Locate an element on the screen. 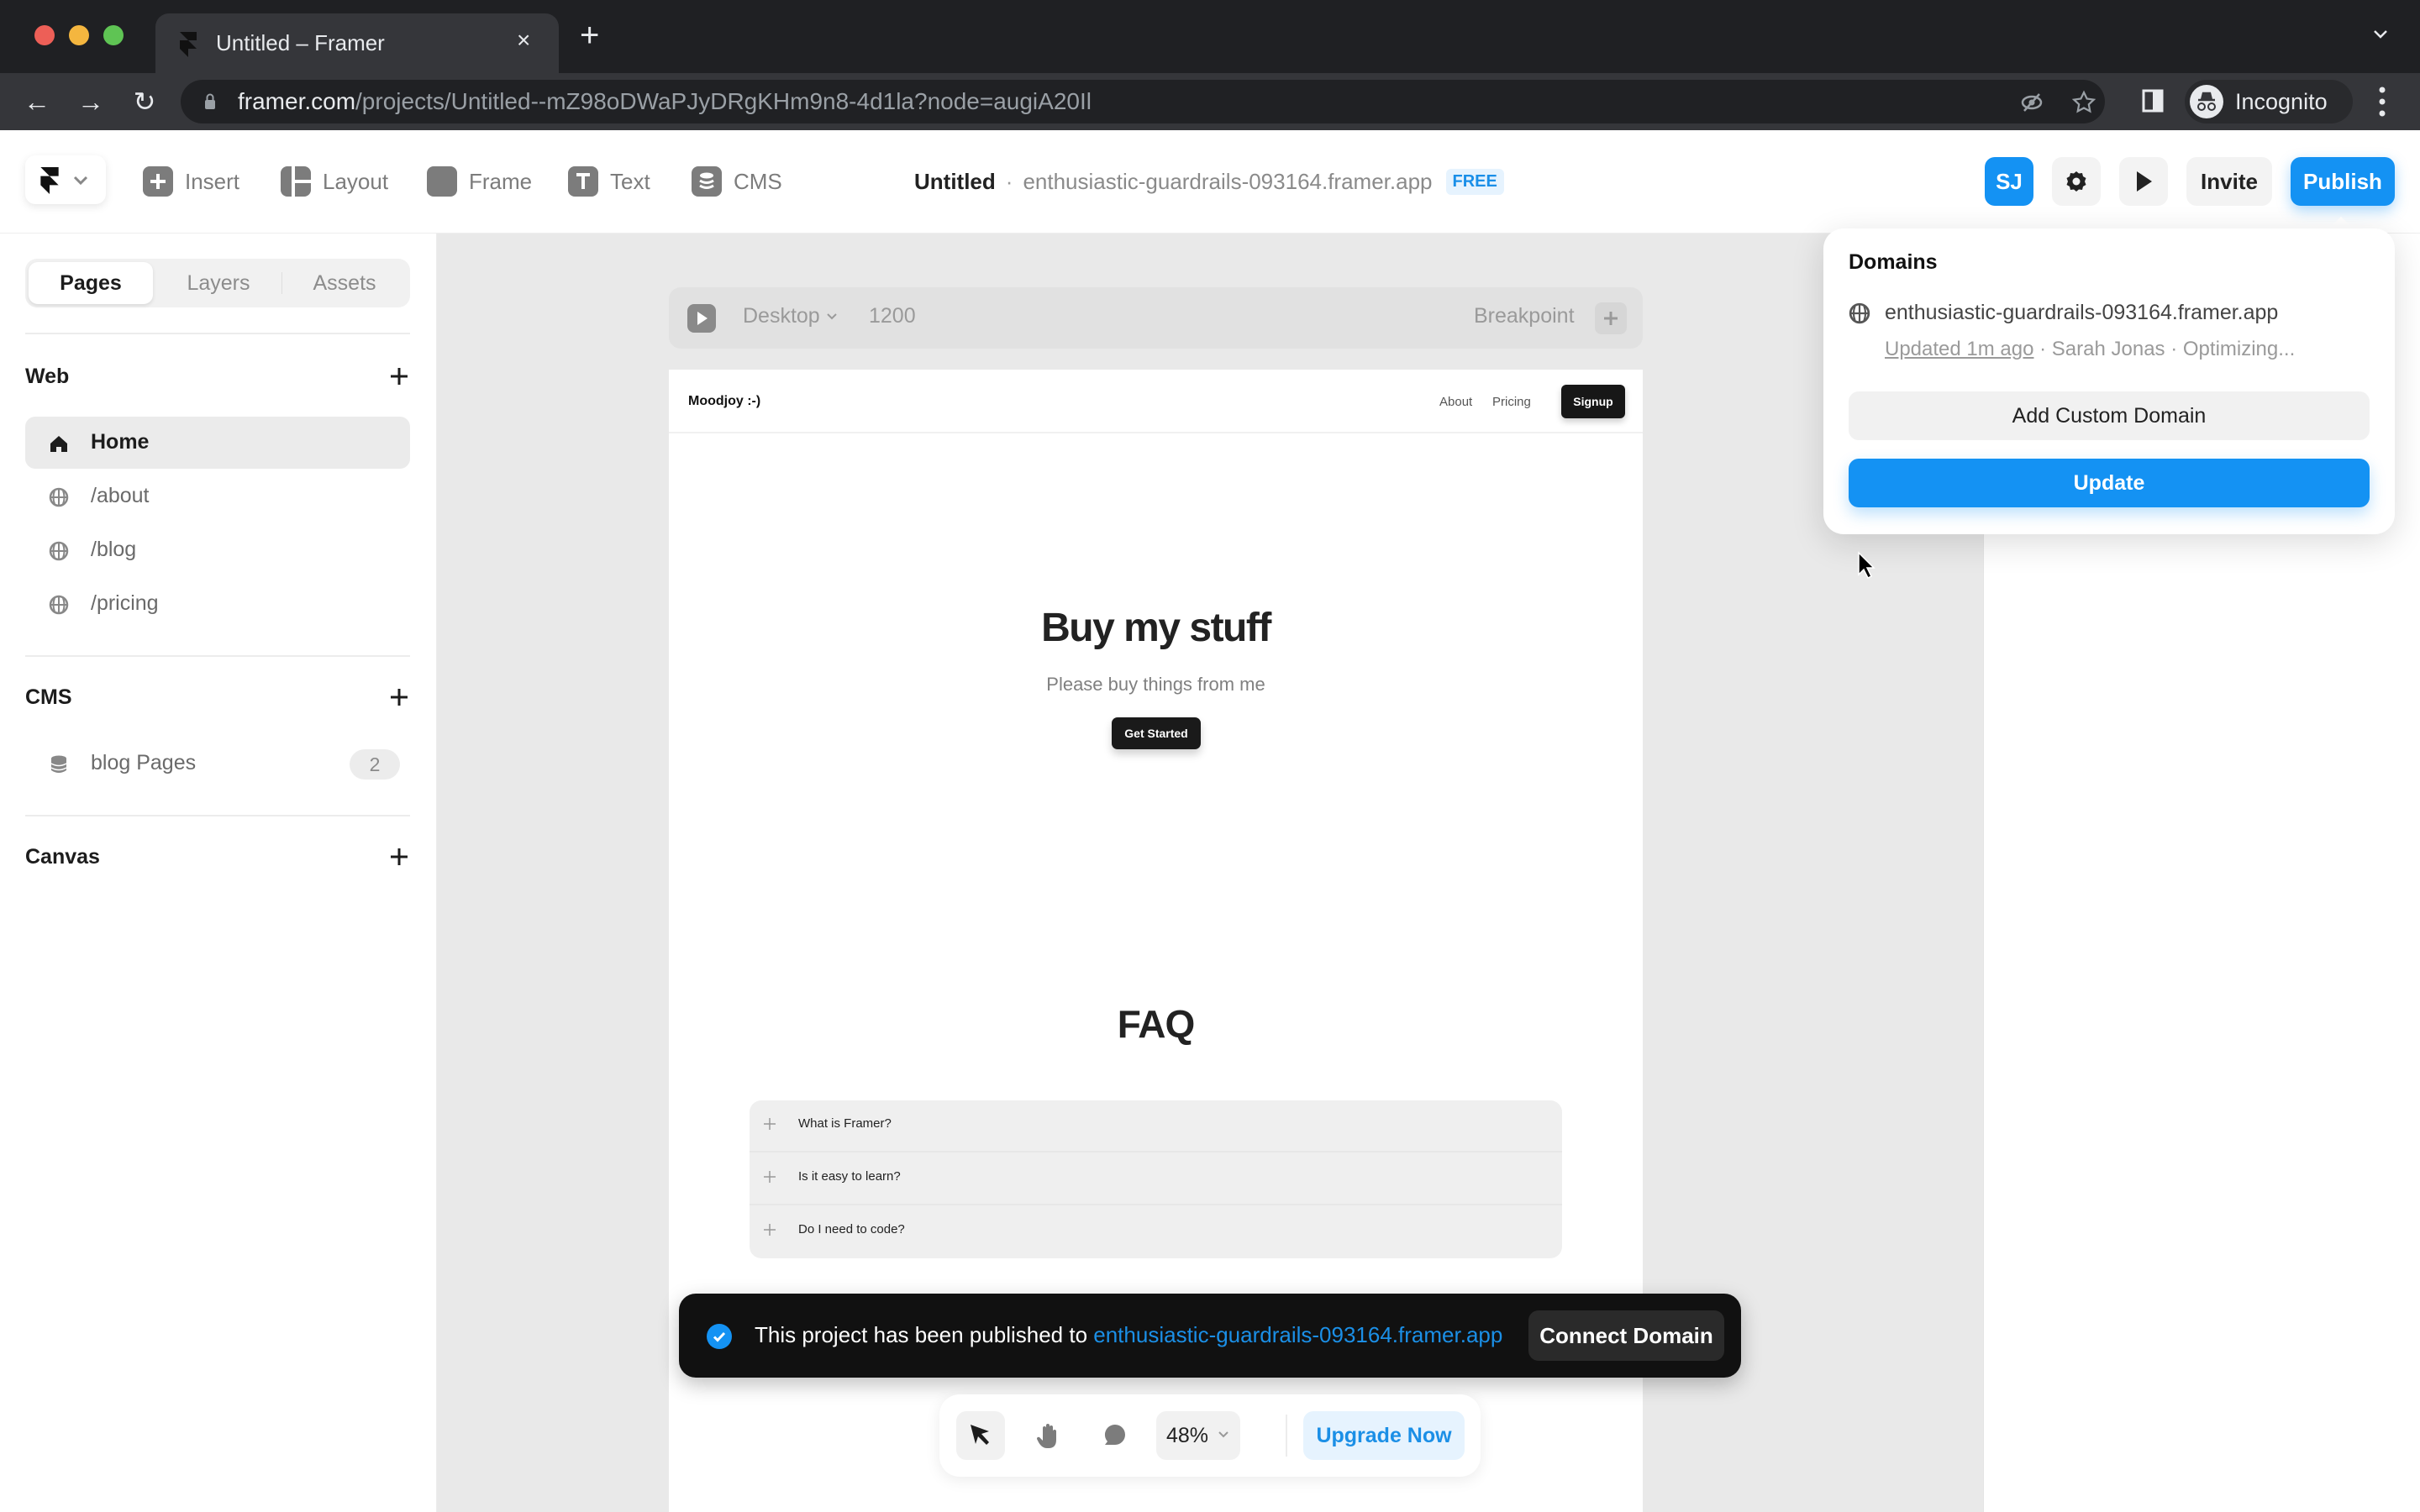 Image resolution: width=2420 pixels, height=1512 pixels. add-canvas-plus-icon is located at coordinates (399, 857).